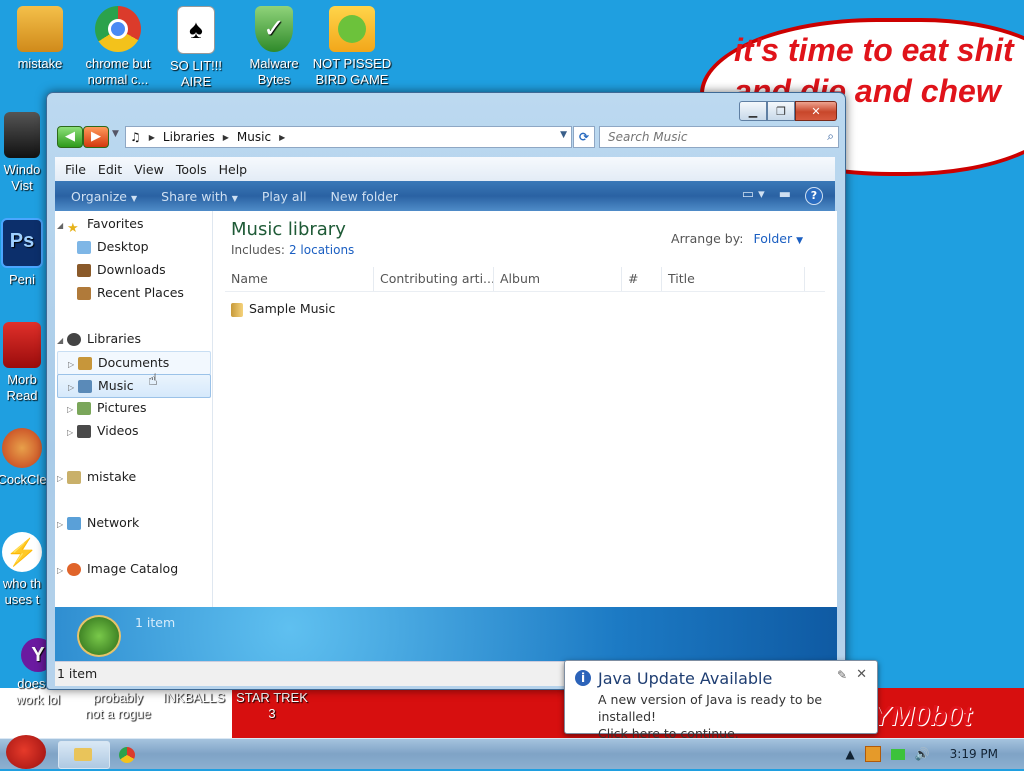  I want to click on column-header-name: Name, so click(299, 279).